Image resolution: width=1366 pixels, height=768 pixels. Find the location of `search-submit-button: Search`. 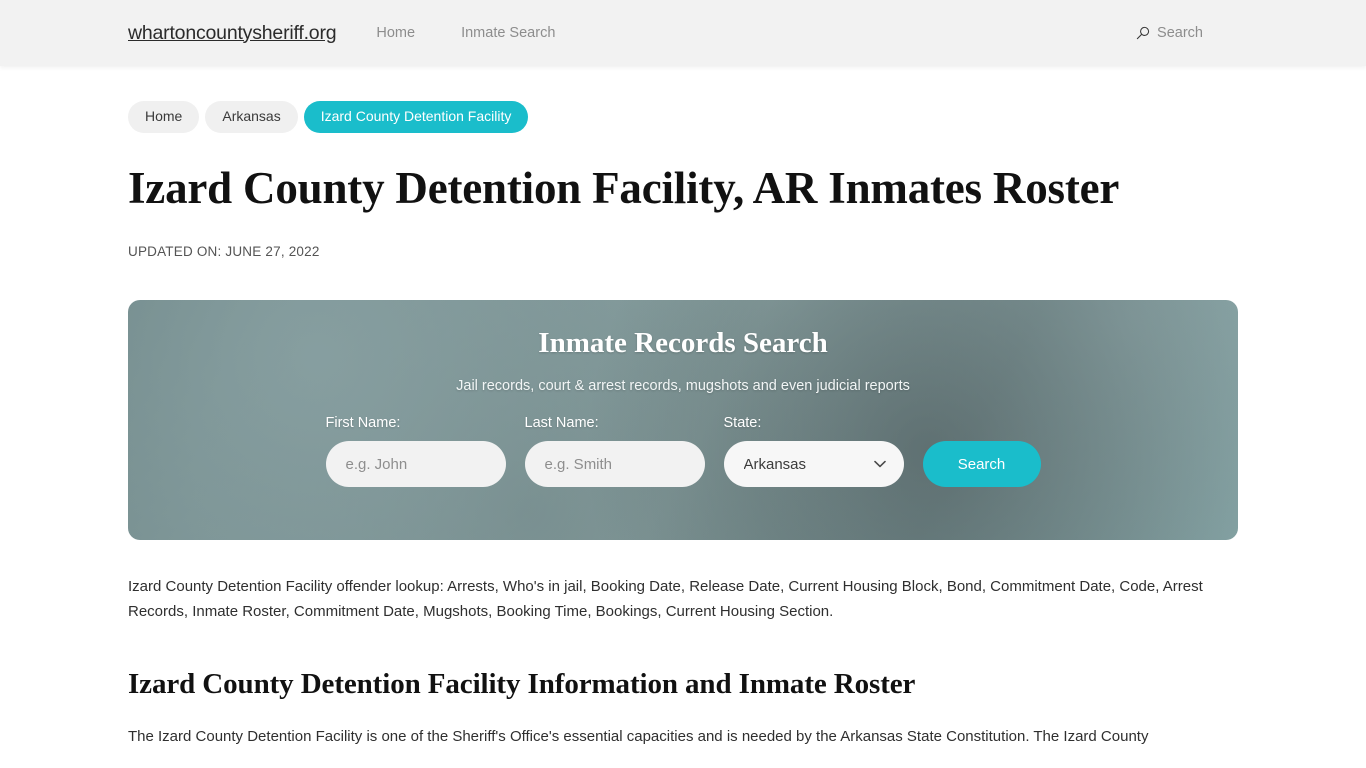

search-submit-button: Search is located at coordinates (981, 464).